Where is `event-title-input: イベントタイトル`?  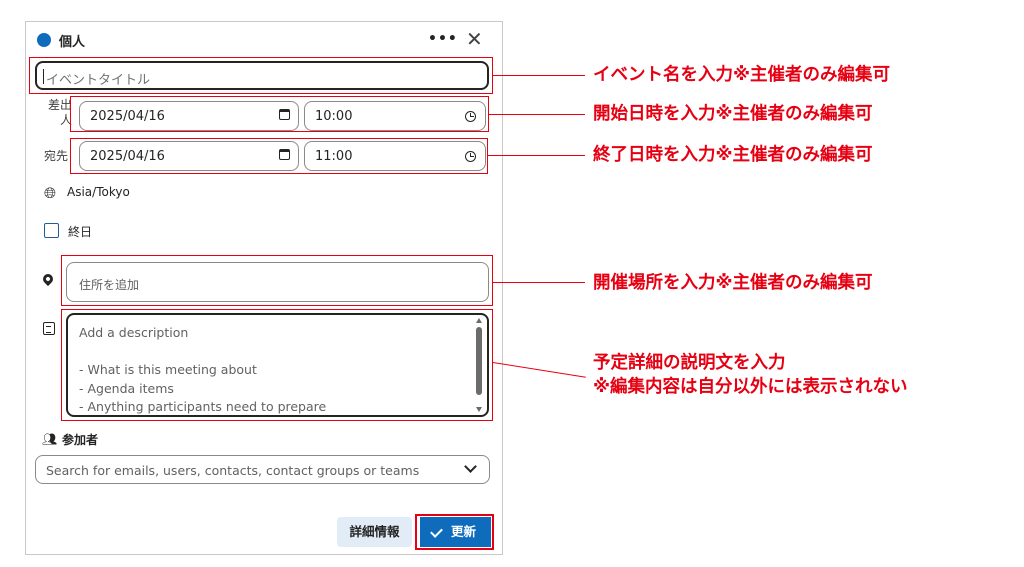
event-title-input: イベントタイトル is located at coordinates (262, 75).